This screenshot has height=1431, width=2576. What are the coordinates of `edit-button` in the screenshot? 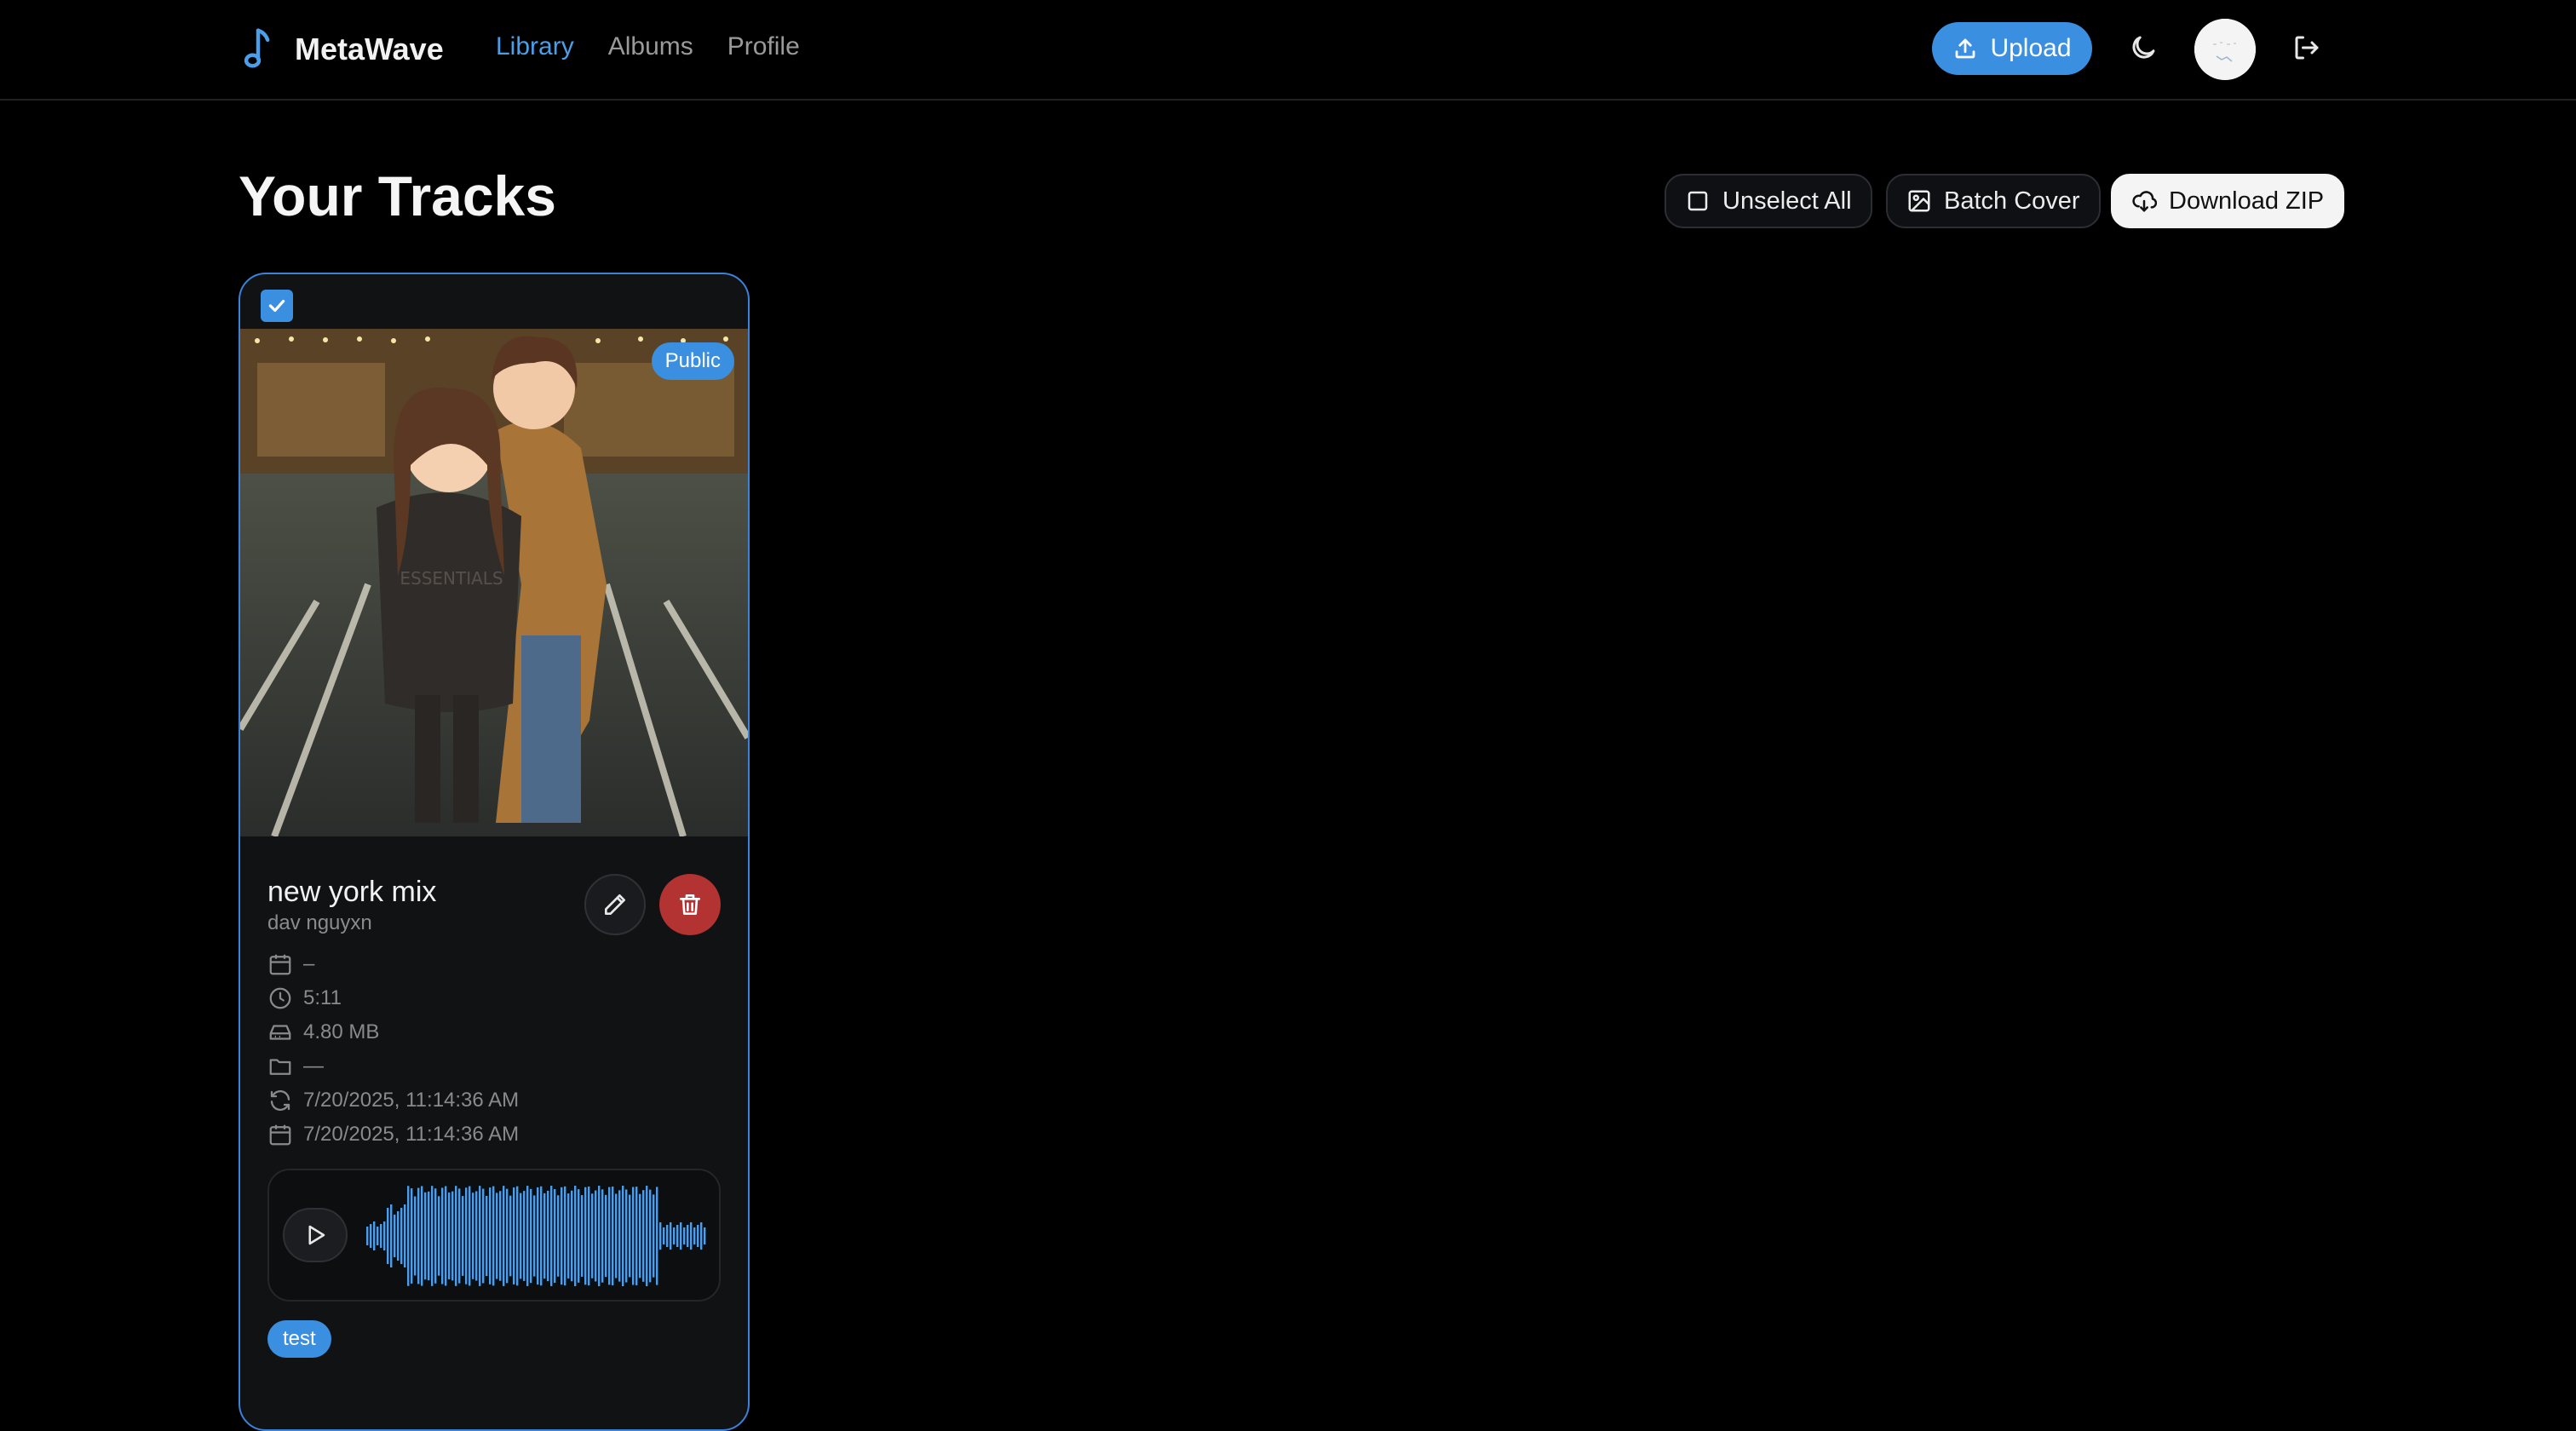 It's located at (615, 904).